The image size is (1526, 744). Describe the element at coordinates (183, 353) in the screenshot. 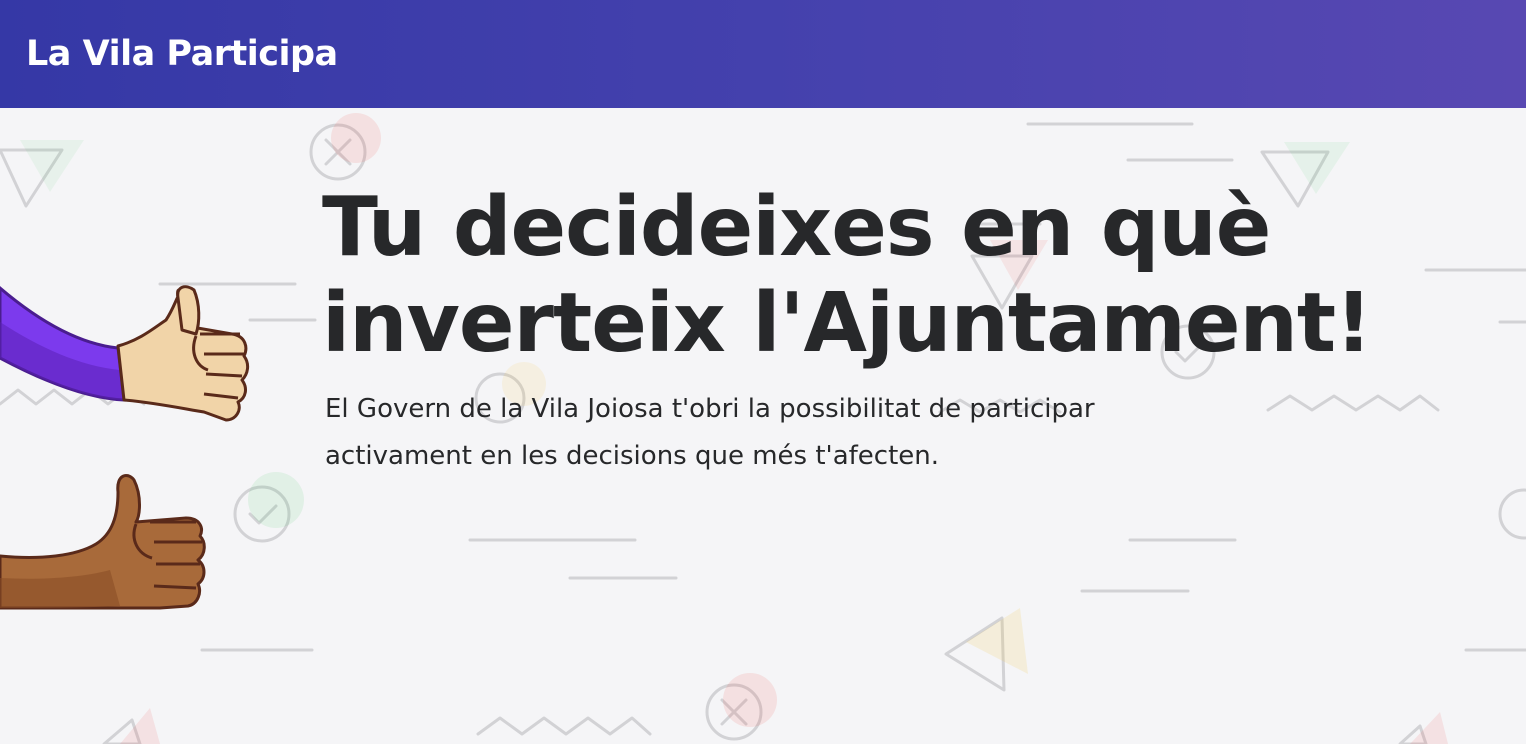

I see `light-thumbs-up-hand` at that location.